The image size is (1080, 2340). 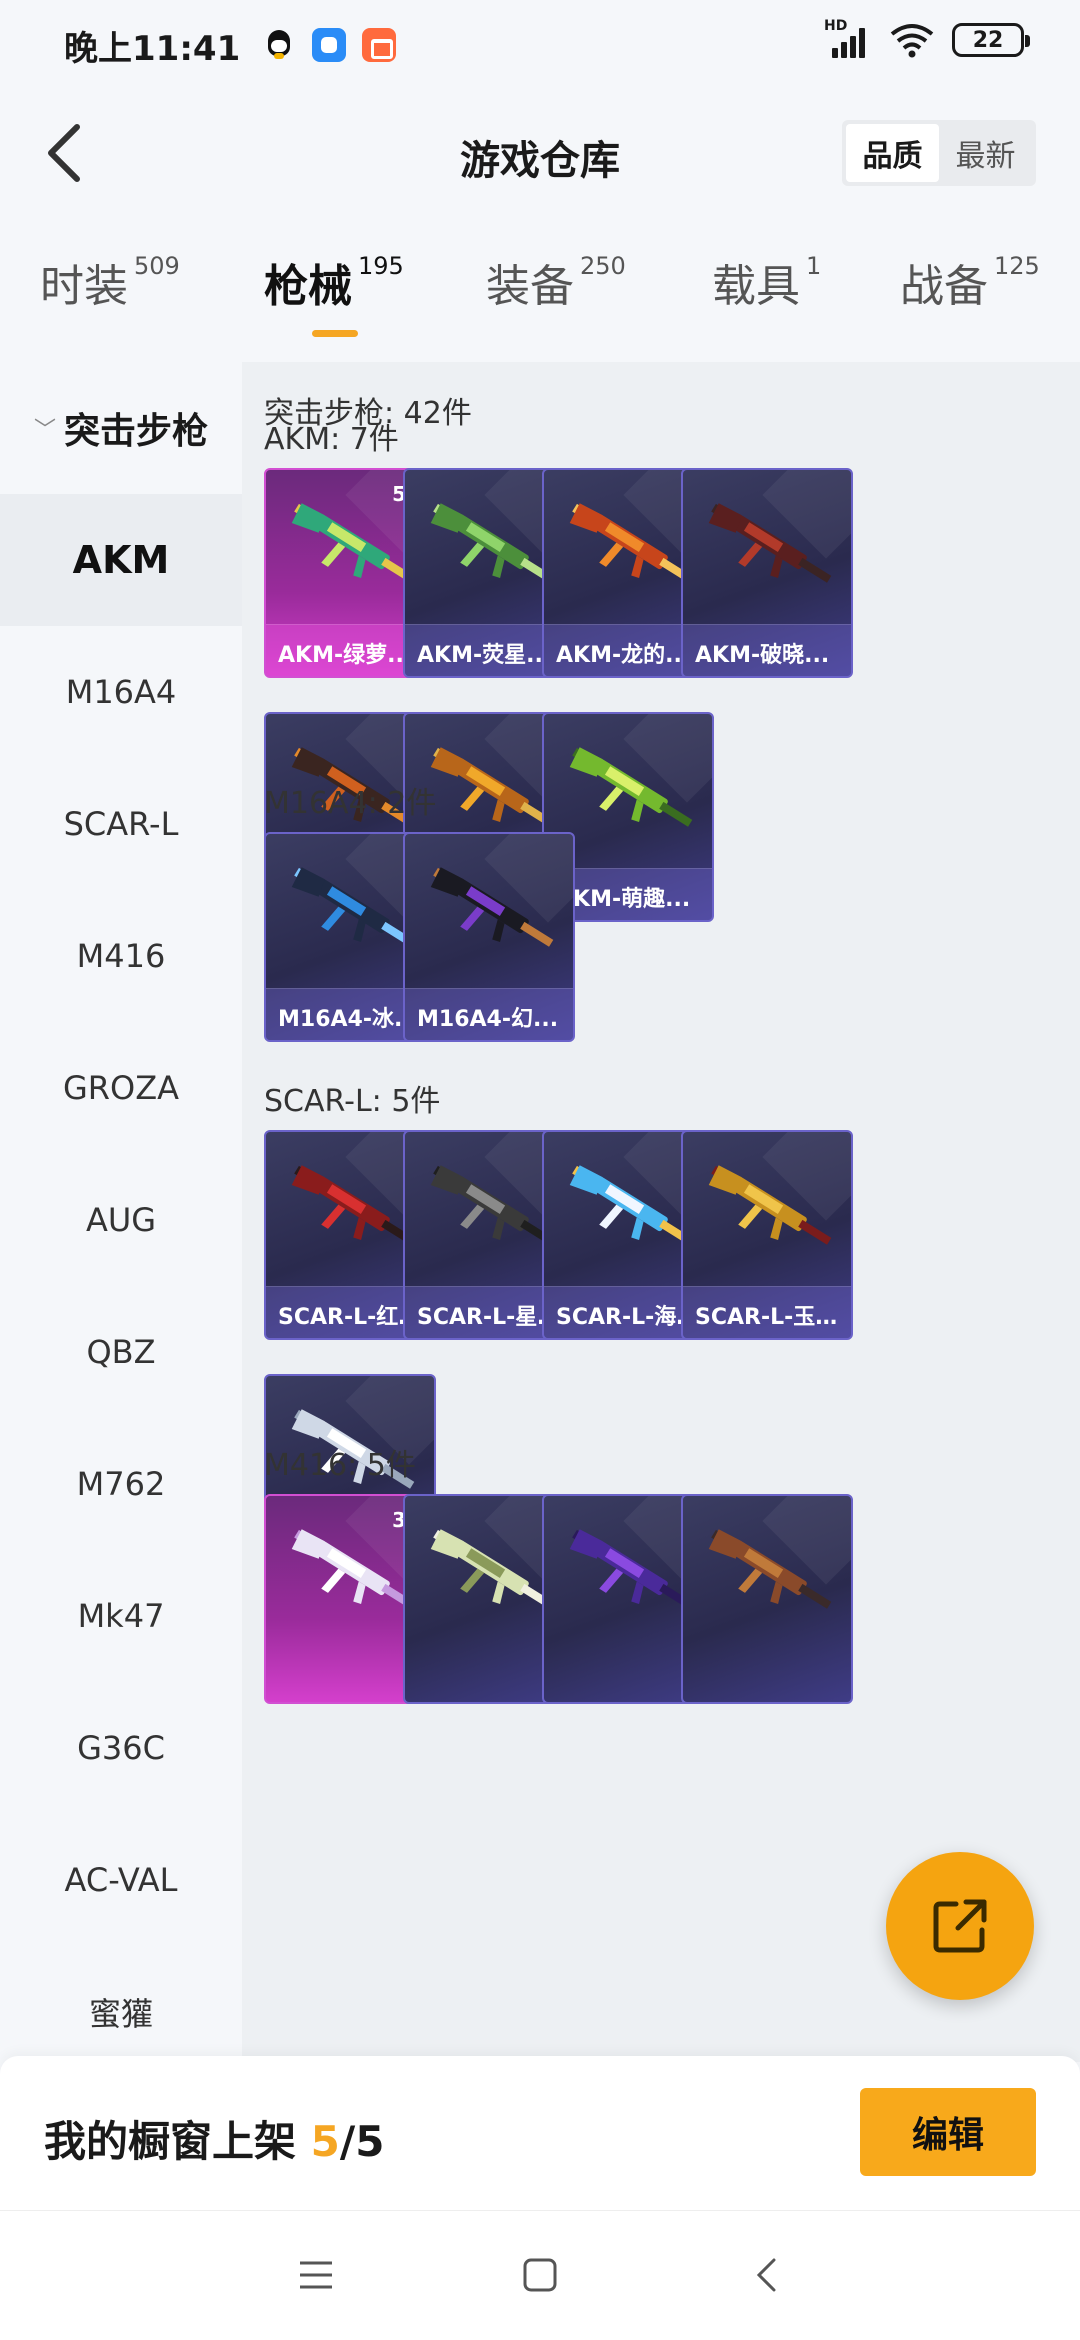 I want to click on signal-icon: HD, so click(x=848, y=38).